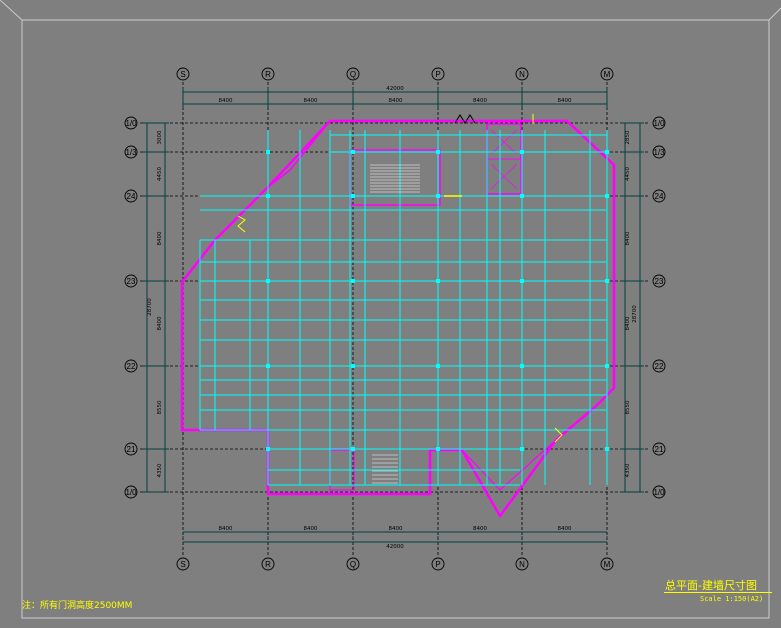 This screenshot has width=781, height=628. Describe the element at coordinates (659, 449) in the screenshot. I see `grid-bubble-right-5-label: 21` at that location.